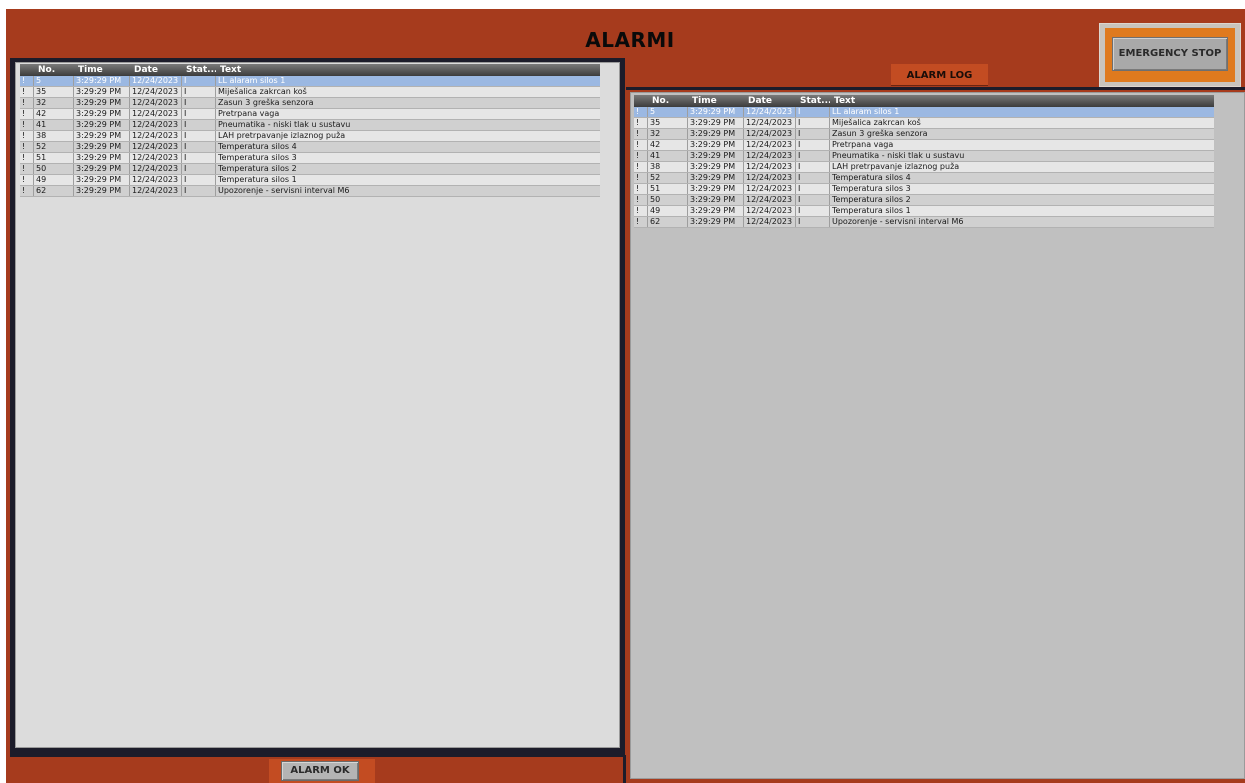  What do you see at coordinates (54, 92) in the screenshot?
I see `cell-no: 35` at bounding box center [54, 92].